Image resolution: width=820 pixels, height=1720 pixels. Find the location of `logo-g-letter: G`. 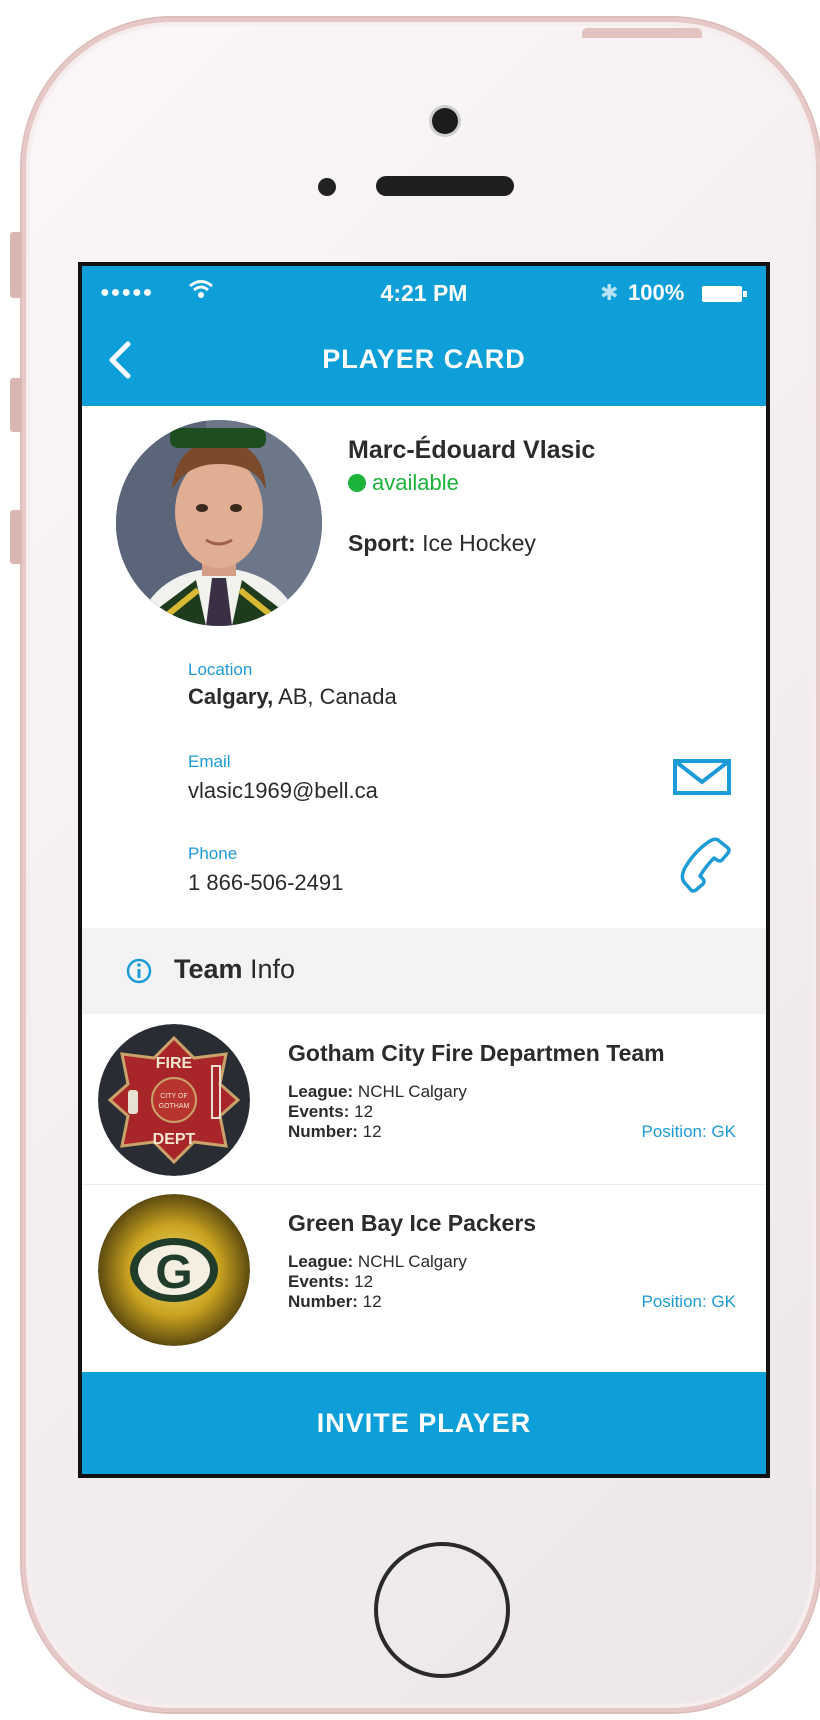

logo-g-letter: G is located at coordinates (173, 1272).